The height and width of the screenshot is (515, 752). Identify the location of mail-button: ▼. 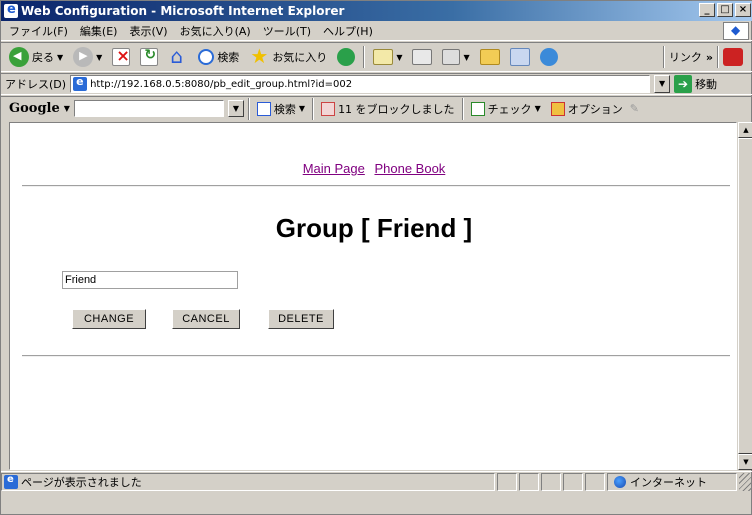
(387, 57).